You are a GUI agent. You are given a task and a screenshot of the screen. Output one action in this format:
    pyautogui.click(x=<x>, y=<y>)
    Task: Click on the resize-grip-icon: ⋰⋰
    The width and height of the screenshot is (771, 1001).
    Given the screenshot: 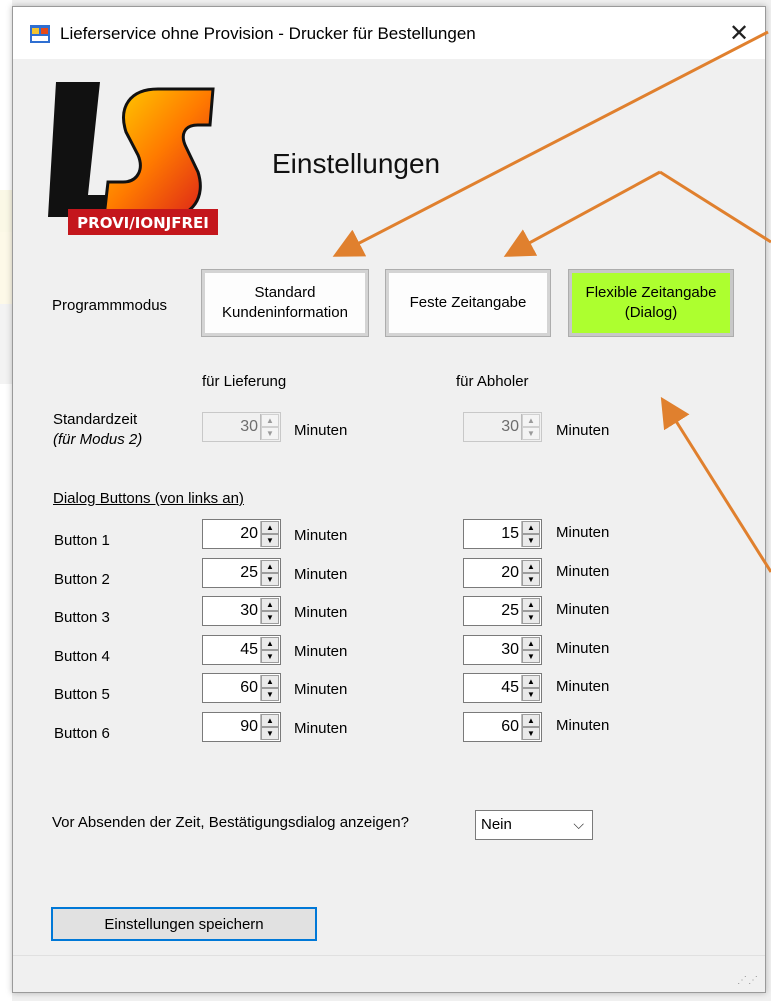 What is the action you would take?
    pyautogui.click(x=748, y=980)
    